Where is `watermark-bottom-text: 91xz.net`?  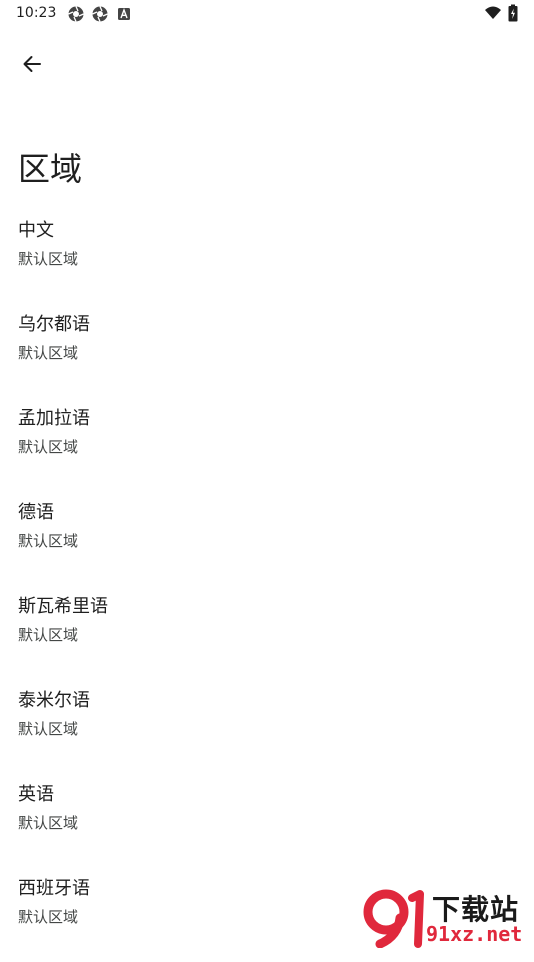 watermark-bottom-text: 91xz.net is located at coordinates (474, 934).